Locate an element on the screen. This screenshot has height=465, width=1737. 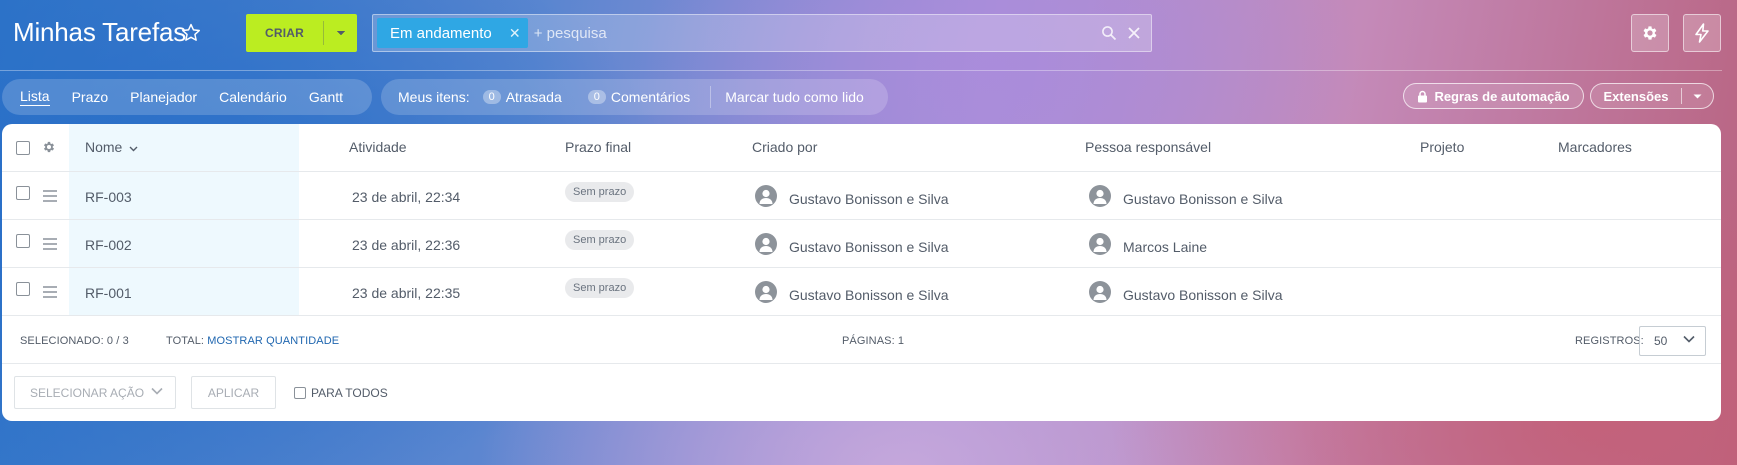
records-per-page-value: 50 is located at coordinates (1661, 341).